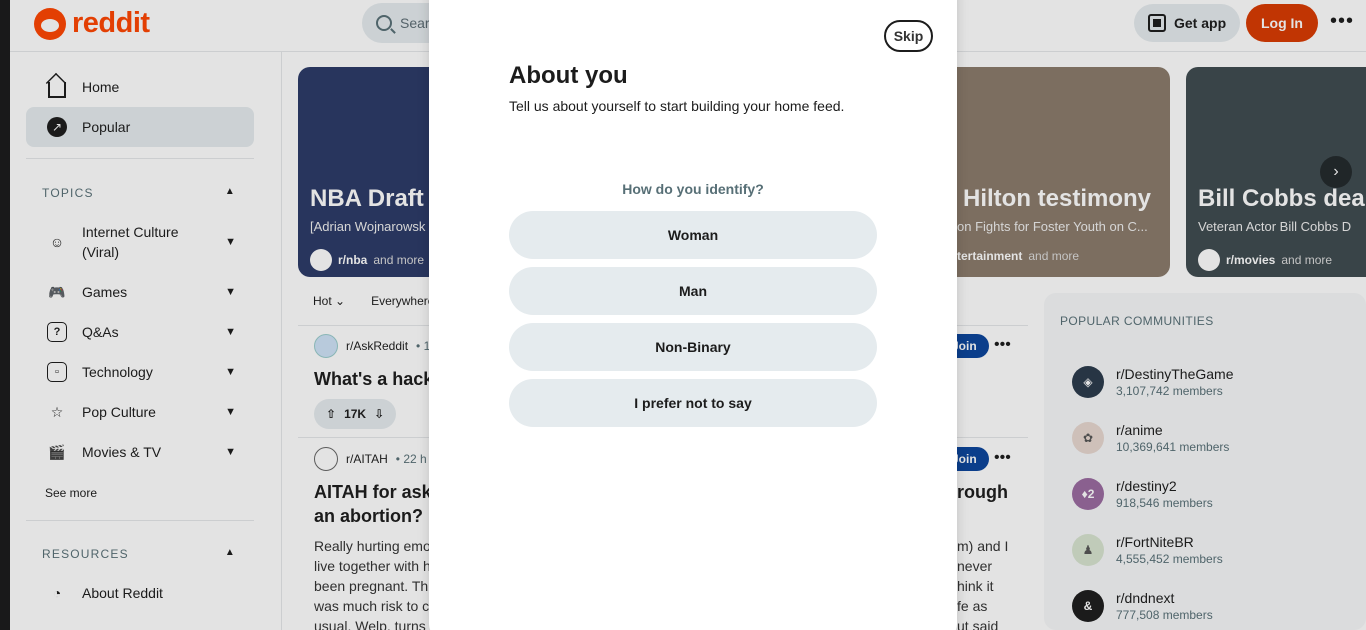 The width and height of the screenshot is (1366, 630). I want to click on option-prefer-not-to-say-button: I prefer not to say, so click(693, 403).